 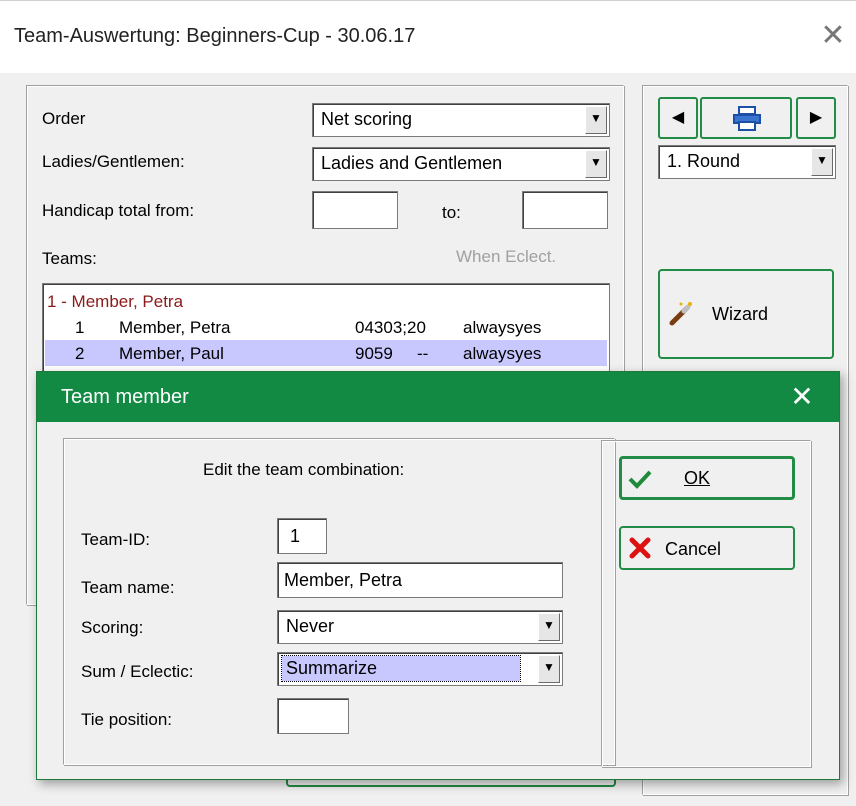 I want to click on row-id: 04303;20, so click(x=390, y=327).